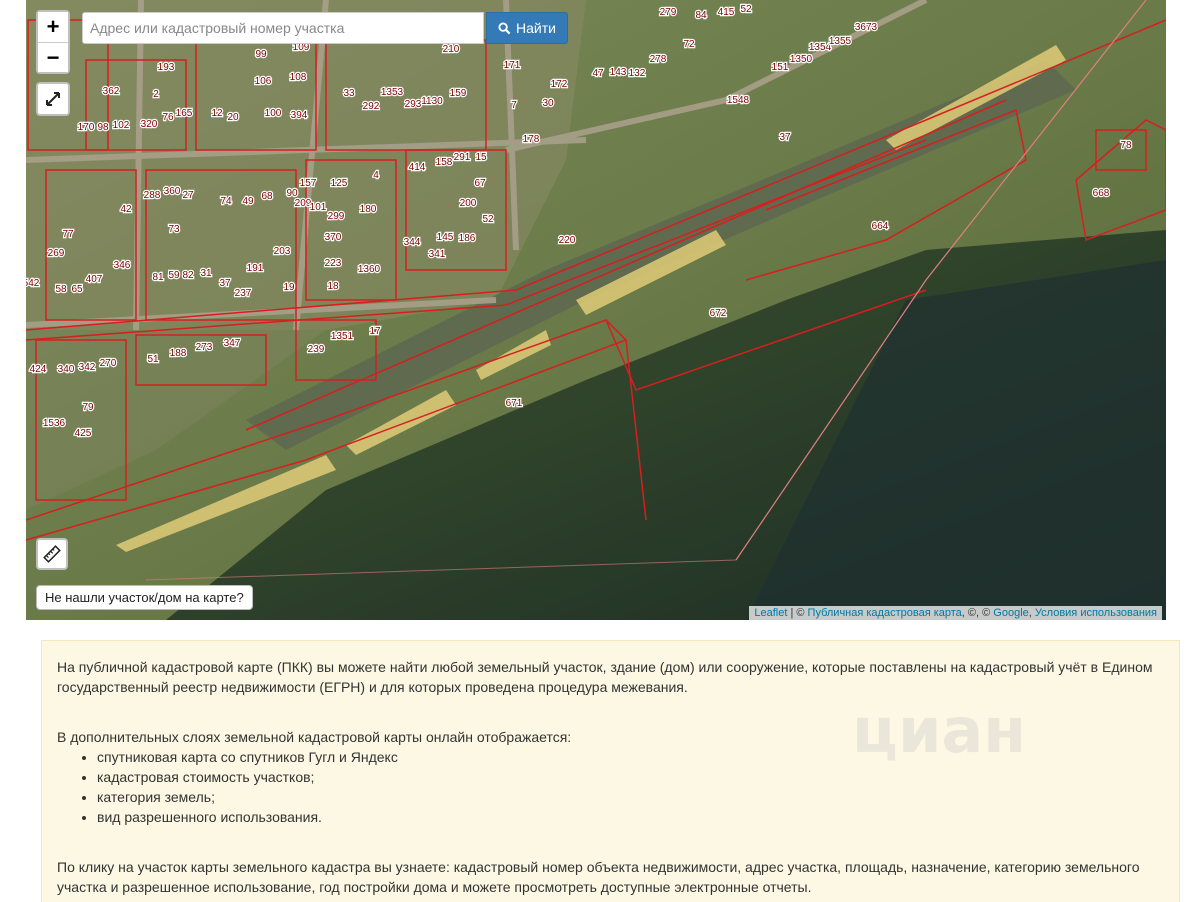 This screenshot has width=1194, height=902. I want to click on pkk-link: Публичная кадастровая карта, so click(885, 613).